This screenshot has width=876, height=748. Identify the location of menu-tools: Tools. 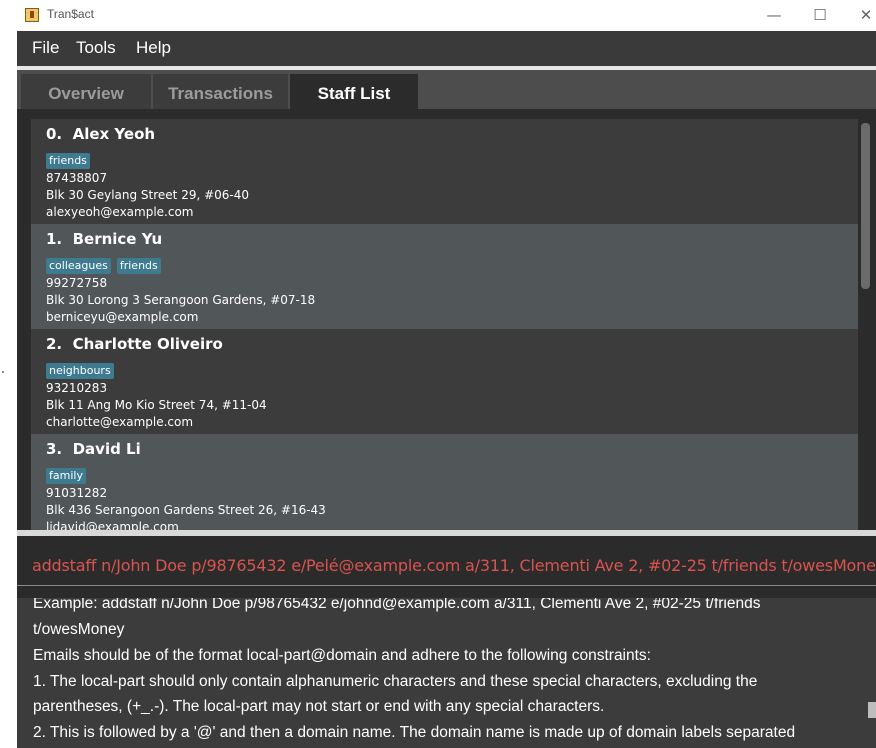
(96, 48).